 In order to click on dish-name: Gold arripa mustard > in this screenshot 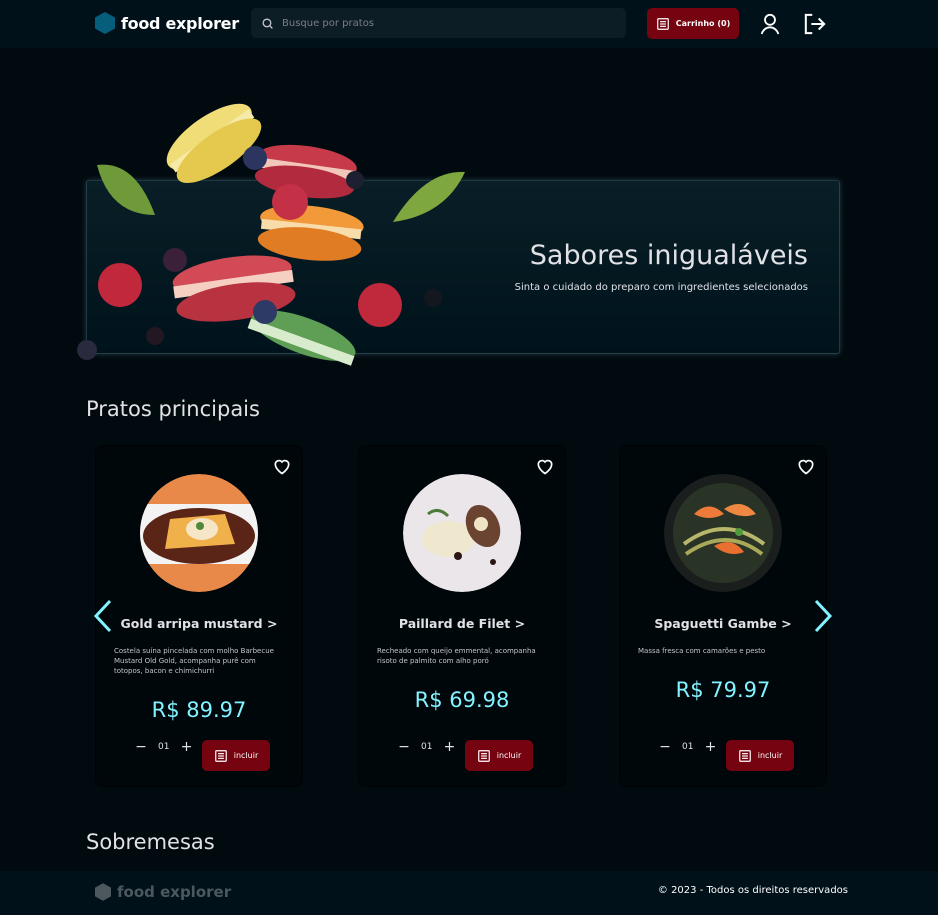, I will do `click(199, 623)`.